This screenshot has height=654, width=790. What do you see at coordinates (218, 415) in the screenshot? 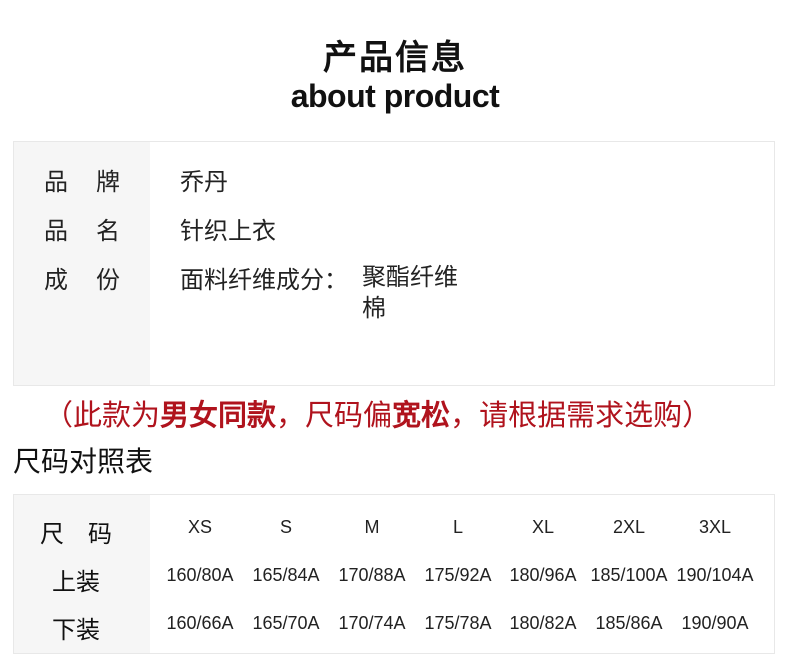
I see `notice-unisex: 男女同款` at bounding box center [218, 415].